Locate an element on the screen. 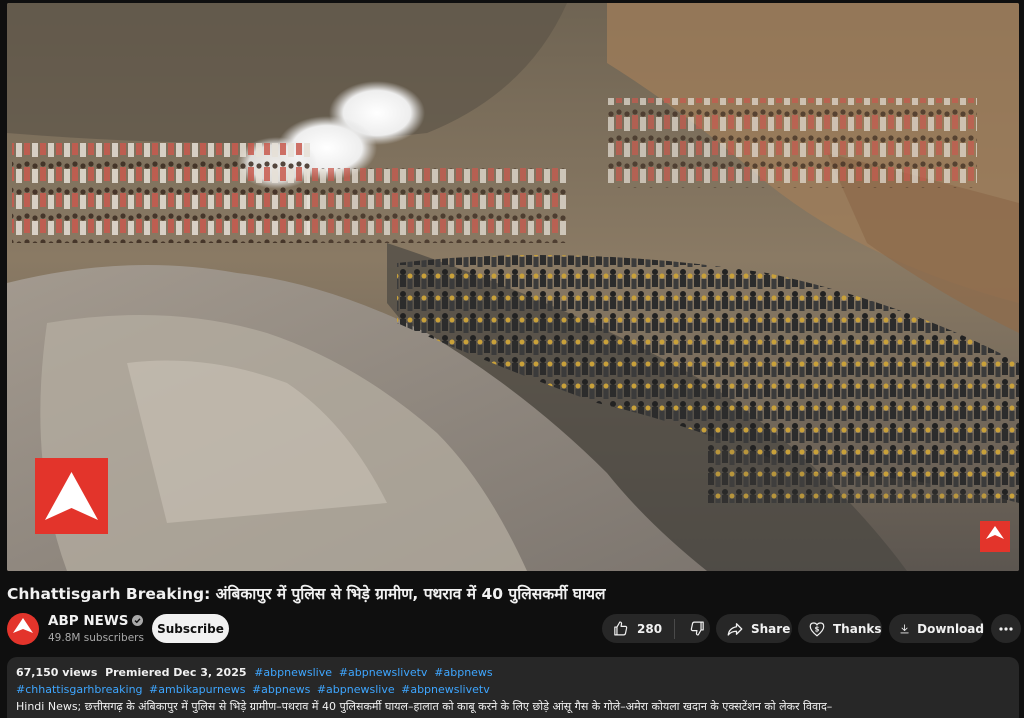  like-dislike-group: 280 is located at coordinates (656, 628).